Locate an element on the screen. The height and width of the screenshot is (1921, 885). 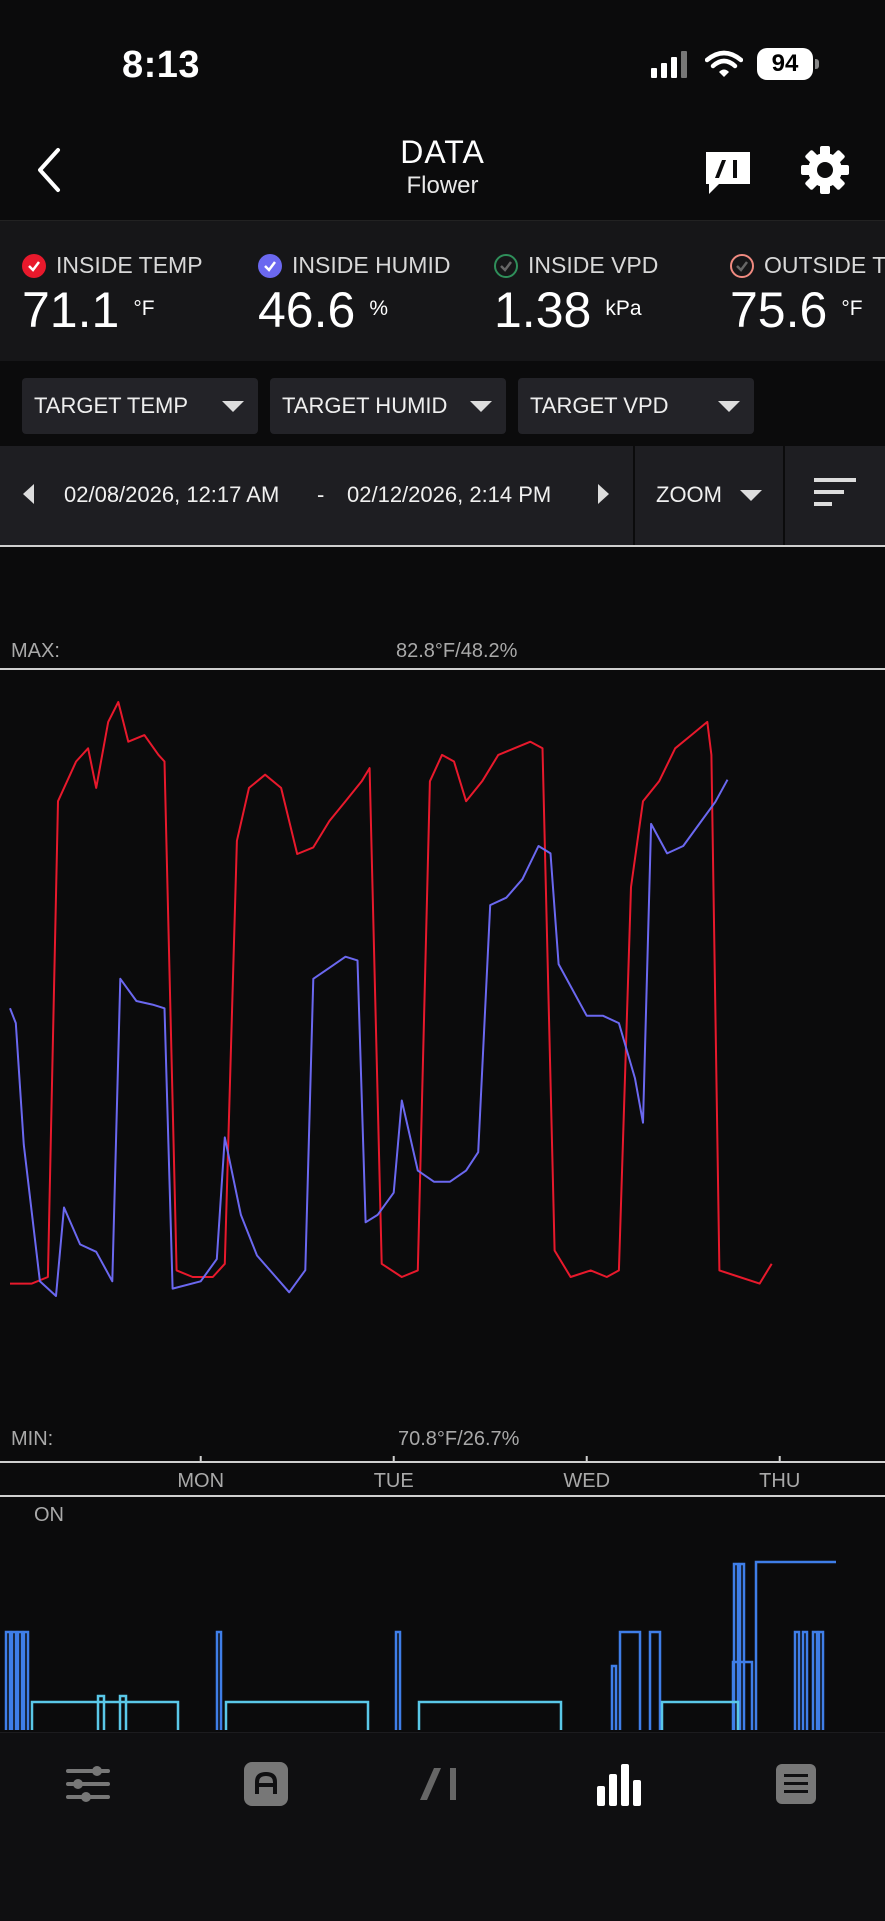
next-range-icon is located at coordinates (604, 494).